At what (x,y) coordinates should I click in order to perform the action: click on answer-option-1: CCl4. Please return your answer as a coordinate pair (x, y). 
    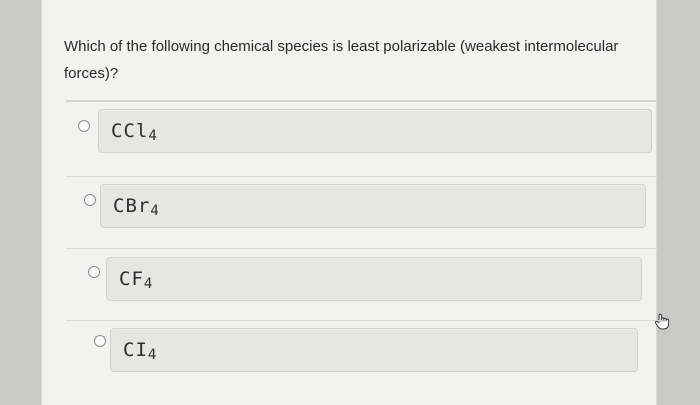
    Looking at the image, I should click on (375, 131).